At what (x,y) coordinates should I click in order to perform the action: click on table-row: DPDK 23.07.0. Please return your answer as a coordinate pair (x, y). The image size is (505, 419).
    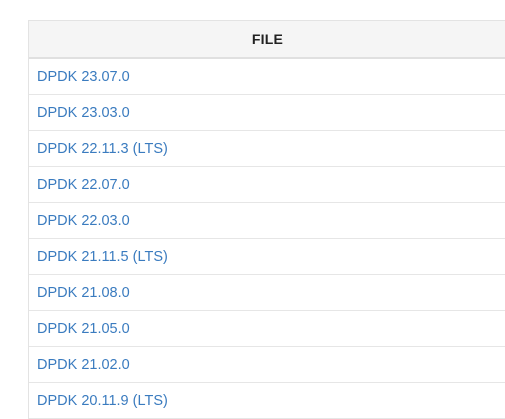
    Looking at the image, I should click on (267, 76).